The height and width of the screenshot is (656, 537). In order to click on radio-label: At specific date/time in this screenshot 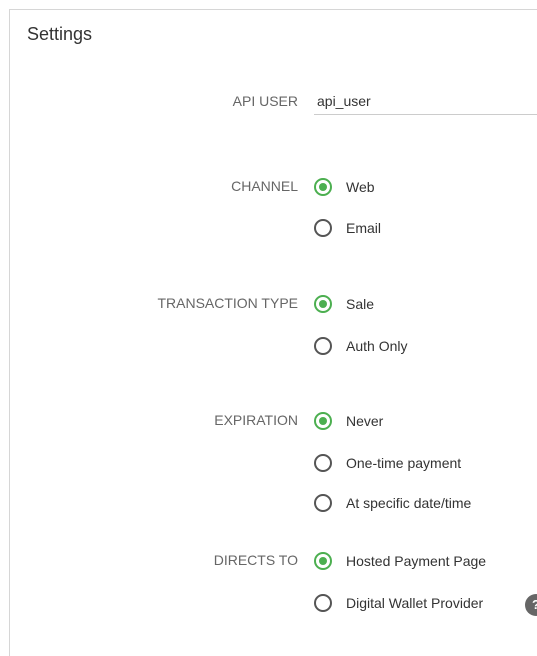, I will do `click(409, 503)`.